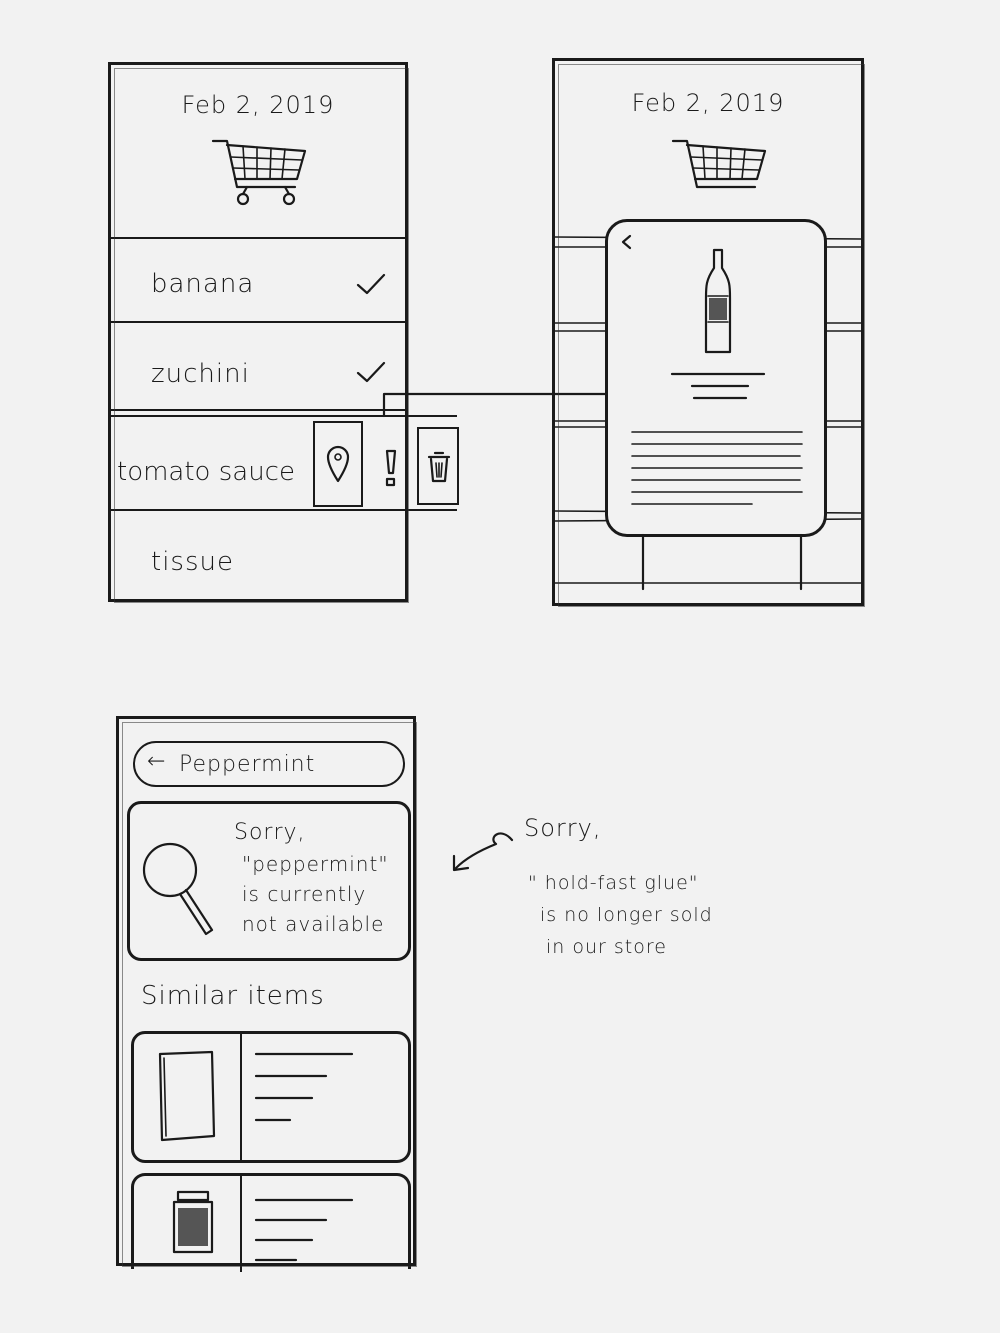 This screenshot has width=1000, height=1333. What do you see at coordinates (721, 389) in the screenshot?
I see `title-line` at bounding box center [721, 389].